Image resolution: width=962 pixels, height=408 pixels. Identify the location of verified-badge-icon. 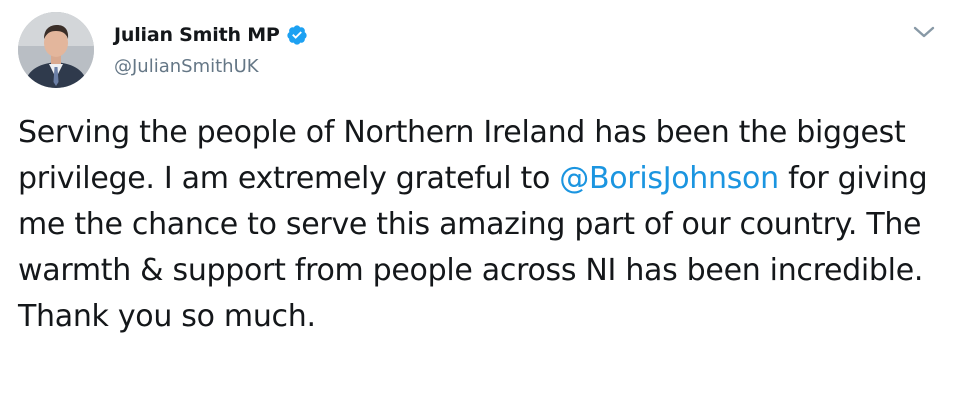
(297, 35).